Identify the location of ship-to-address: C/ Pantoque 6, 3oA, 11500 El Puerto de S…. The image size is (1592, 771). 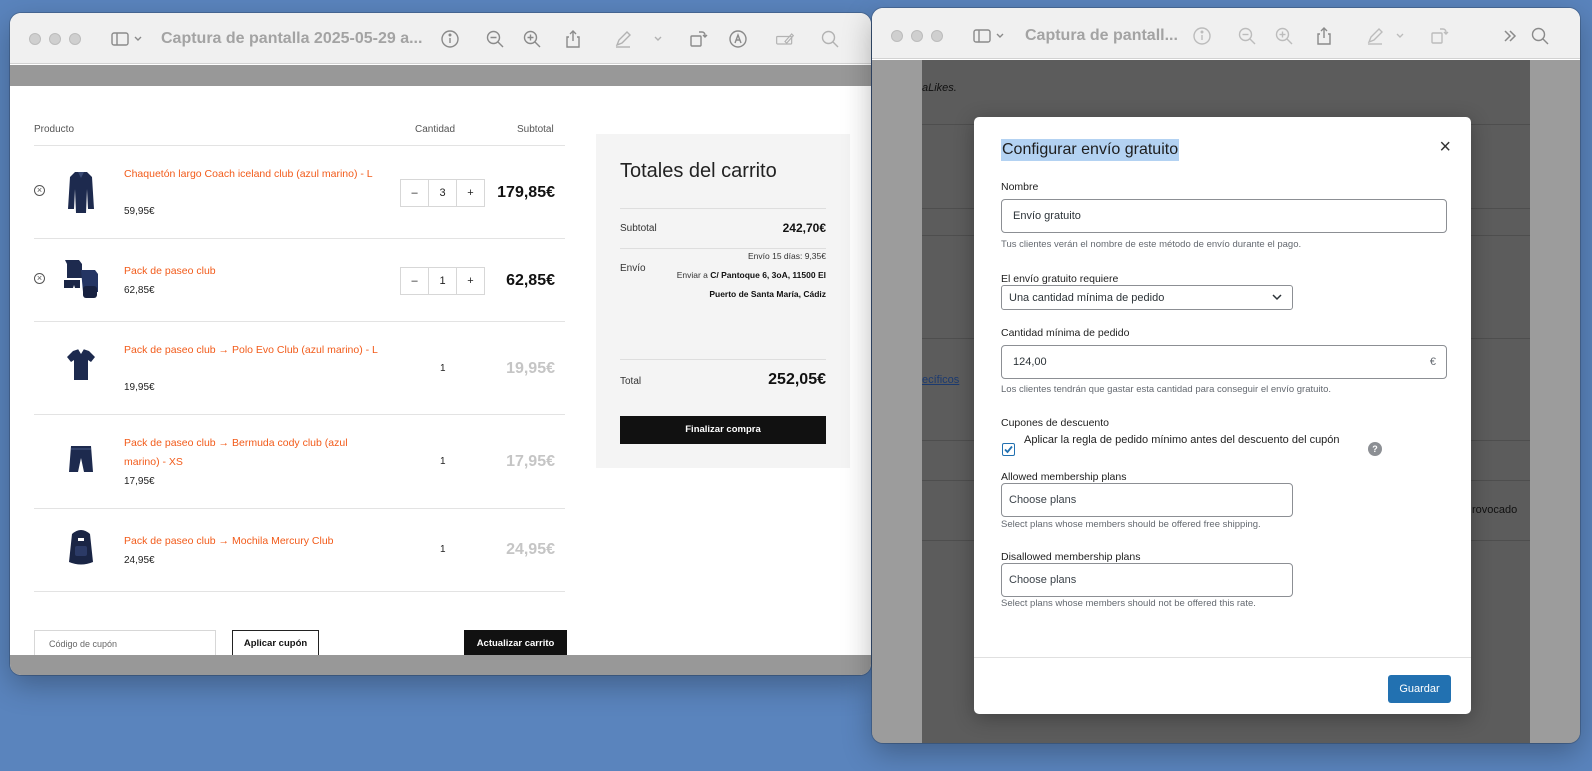
(767, 284).